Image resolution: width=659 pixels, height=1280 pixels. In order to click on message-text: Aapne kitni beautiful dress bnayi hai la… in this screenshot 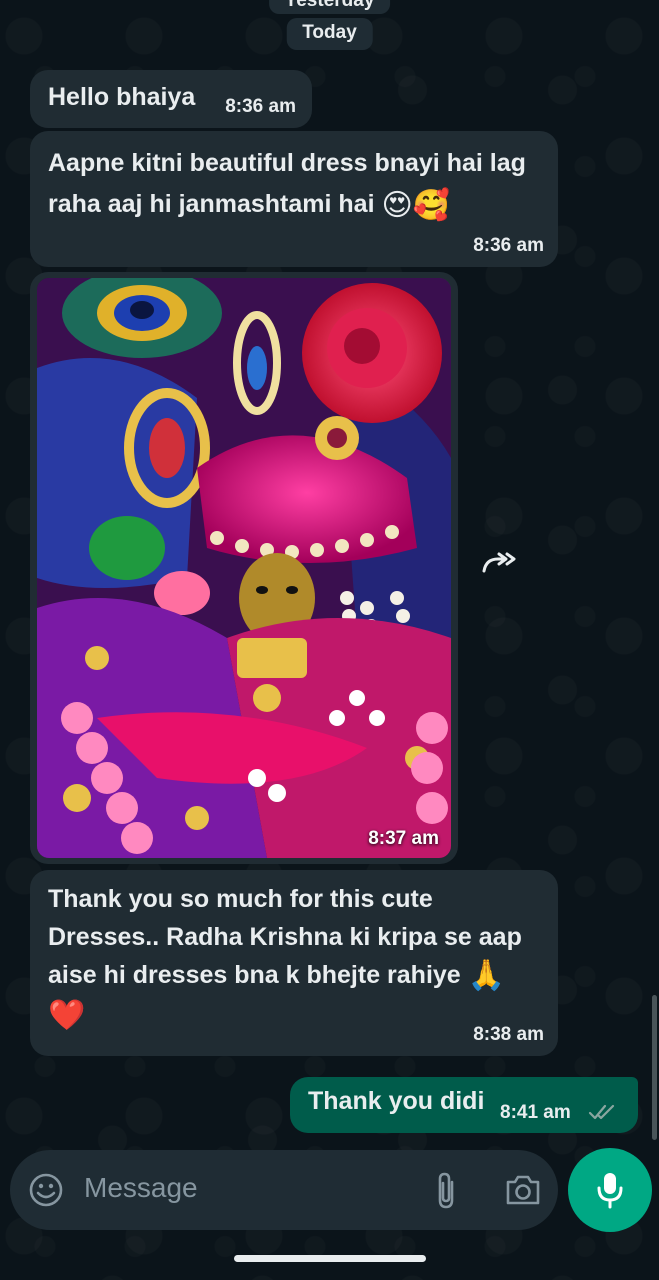, I will do `click(287, 183)`.